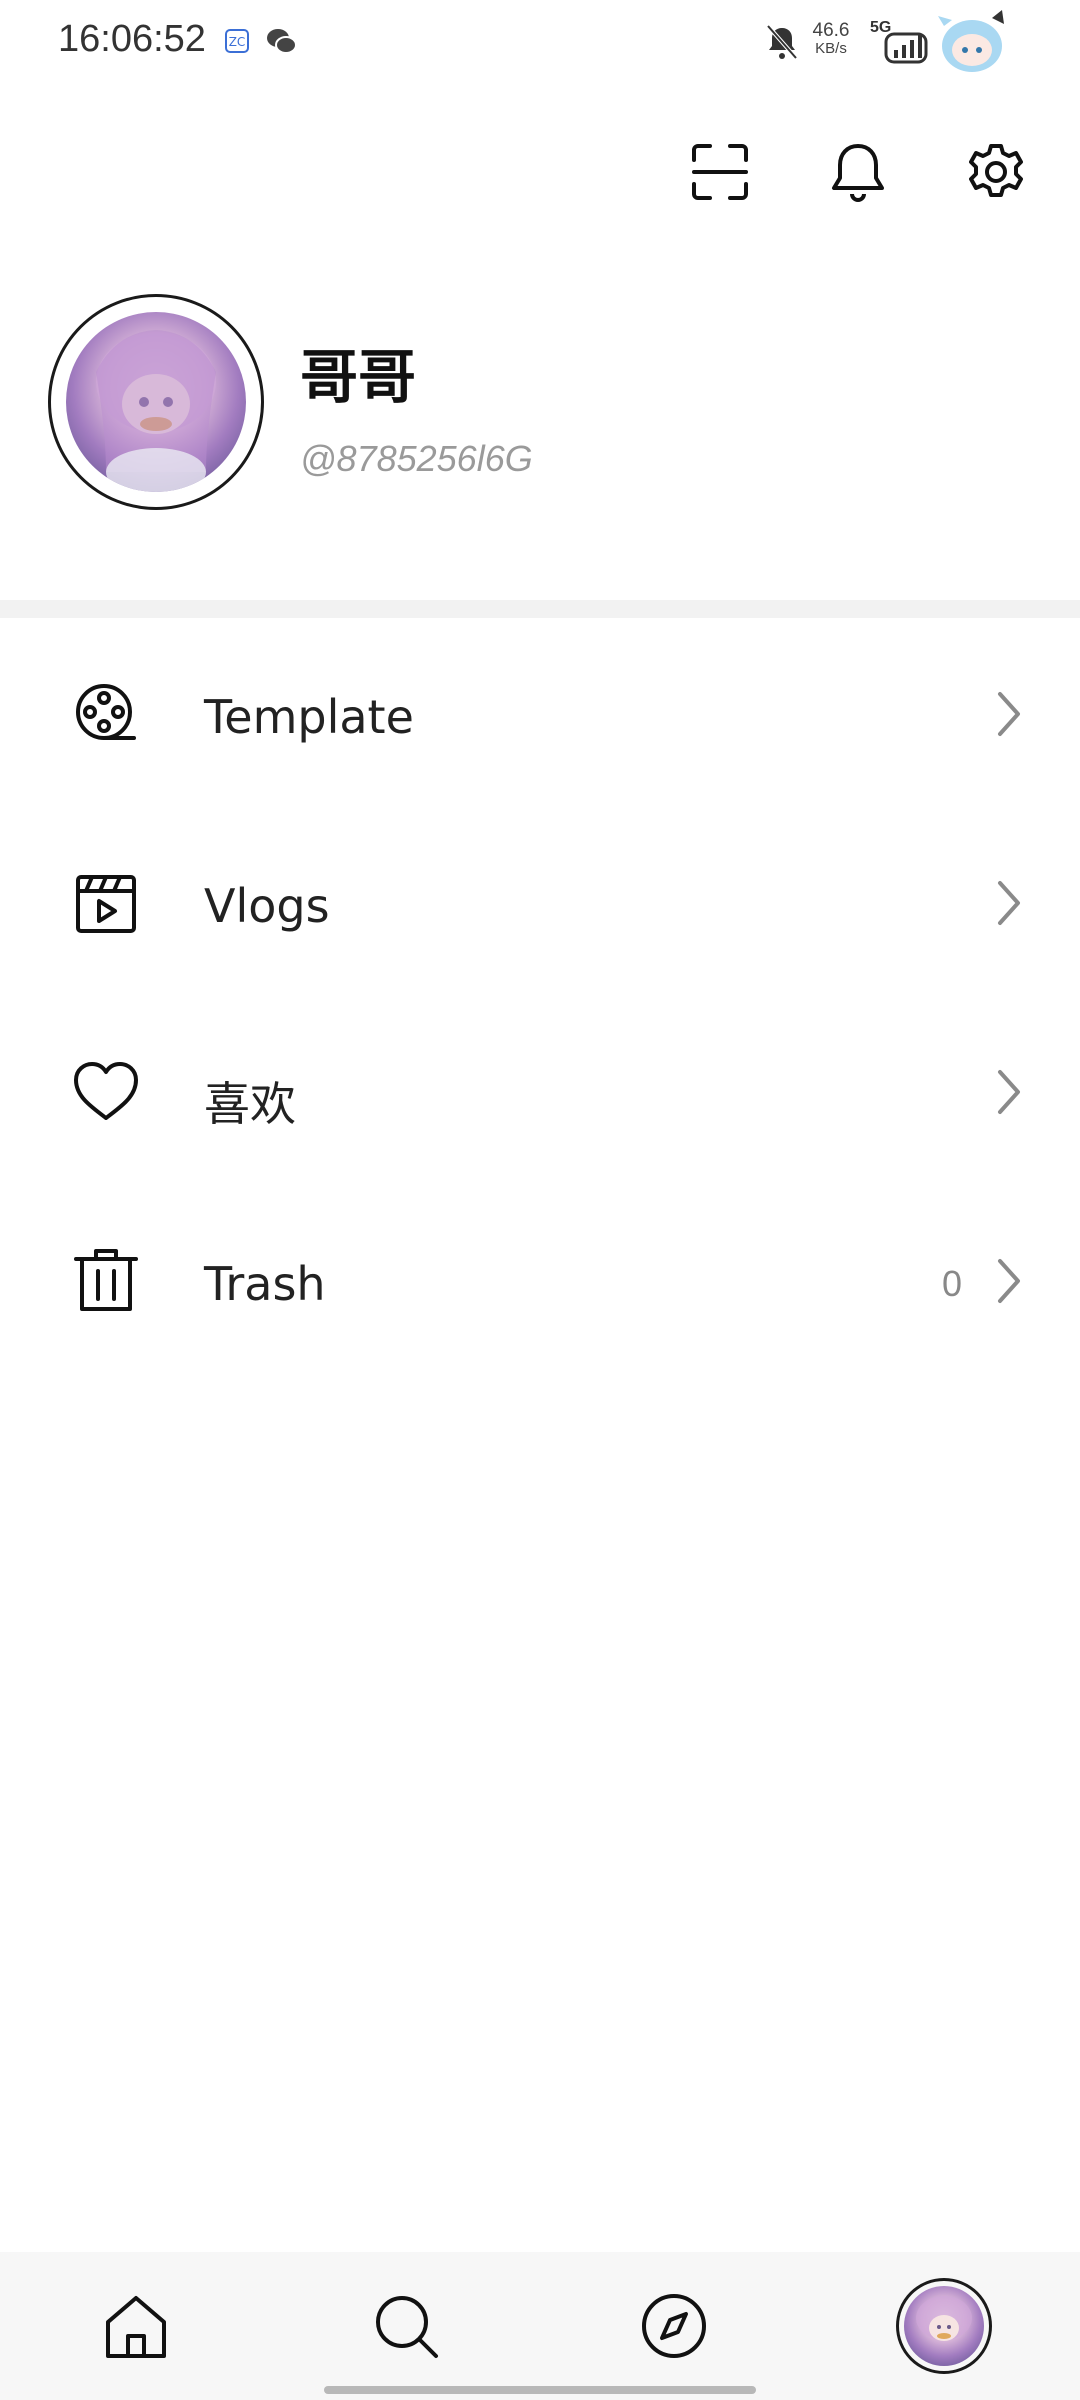  Describe the element at coordinates (540, 2390) in the screenshot. I see `home-indicator` at that location.